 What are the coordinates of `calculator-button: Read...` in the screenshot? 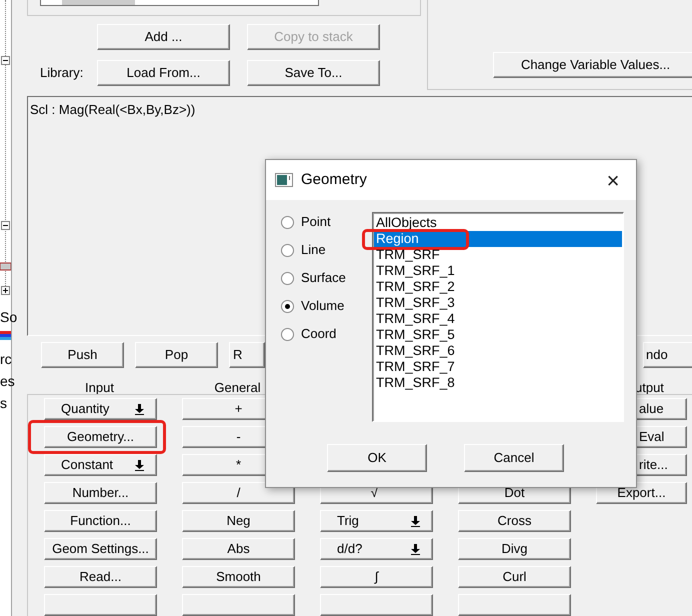 It's located at (100, 577).